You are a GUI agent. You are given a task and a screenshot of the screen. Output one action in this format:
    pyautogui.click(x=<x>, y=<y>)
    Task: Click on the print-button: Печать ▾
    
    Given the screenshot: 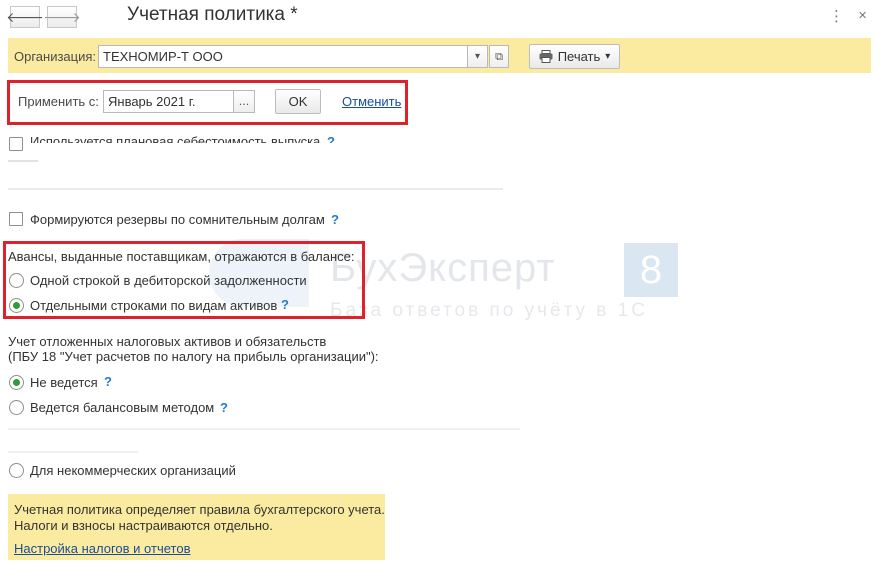 What is the action you would take?
    pyautogui.click(x=574, y=56)
    